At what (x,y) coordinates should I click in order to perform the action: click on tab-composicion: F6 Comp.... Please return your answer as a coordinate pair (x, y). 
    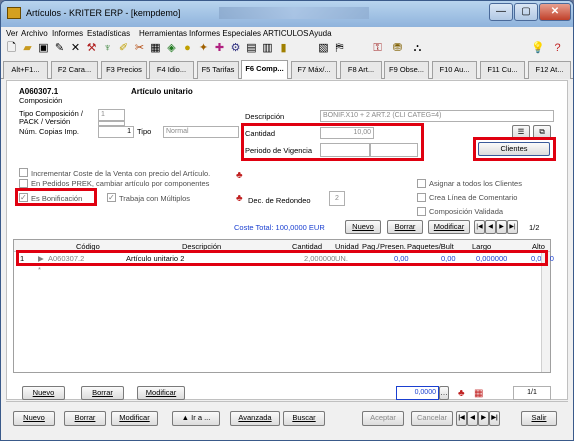
    Looking at the image, I should click on (264, 69).